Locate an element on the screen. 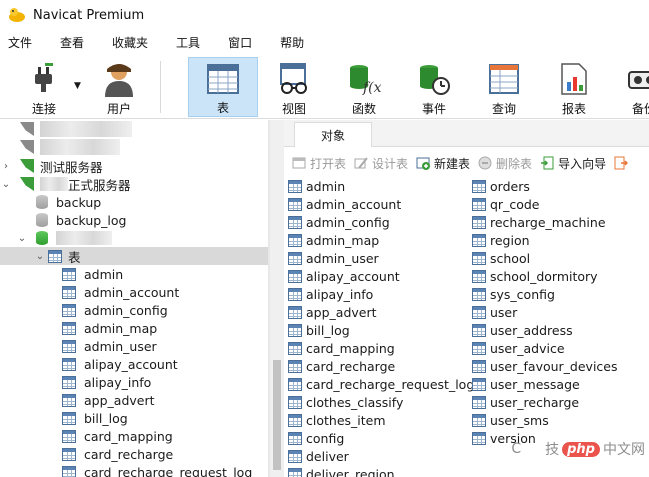 The image size is (649, 477). menu-favorites: 收藏夹 is located at coordinates (130, 43).